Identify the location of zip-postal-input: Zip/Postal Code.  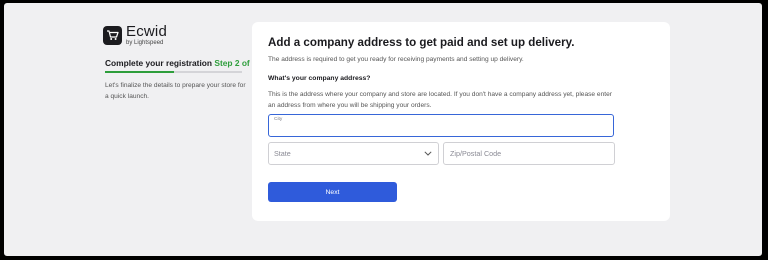
(529, 153).